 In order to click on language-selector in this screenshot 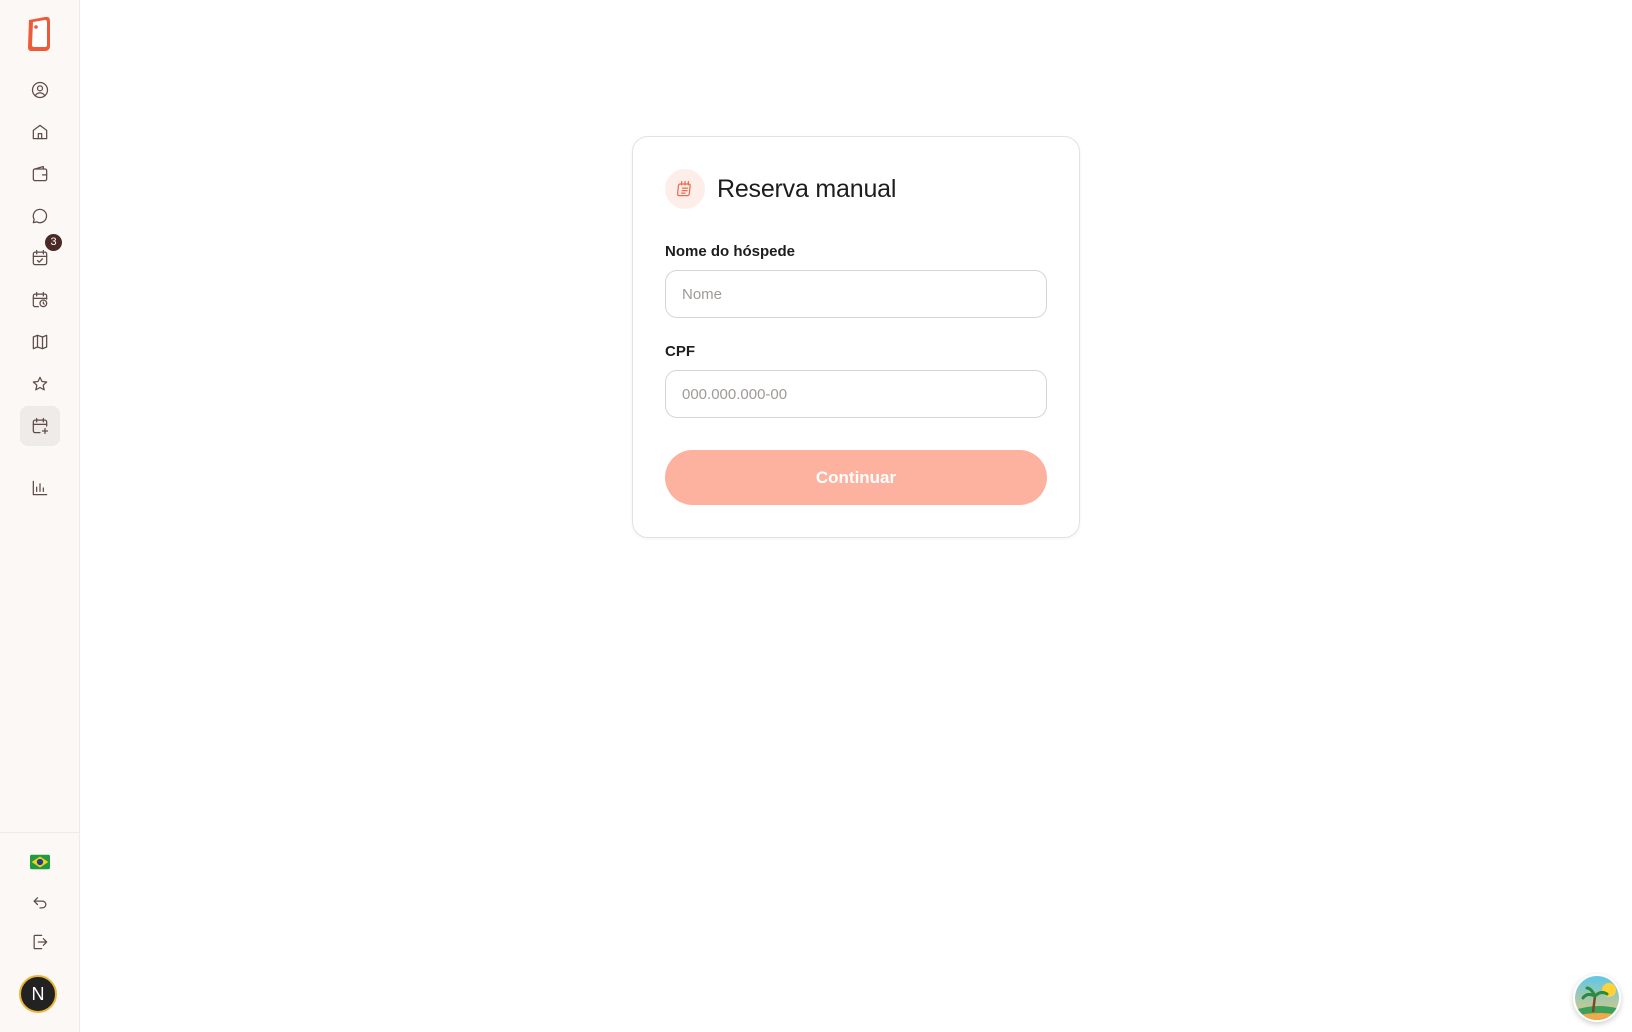, I will do `click(40, 862)`.